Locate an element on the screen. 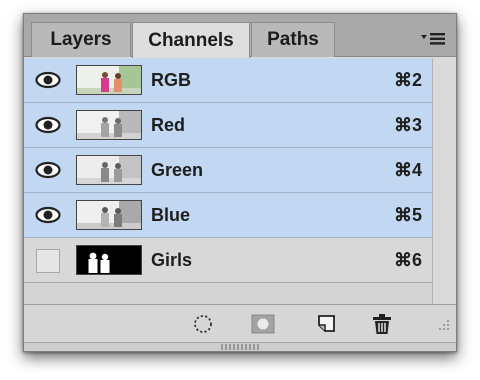 This screenshot has height=380, width=480. grip-lines-icon is located at coordinates (240, 347).